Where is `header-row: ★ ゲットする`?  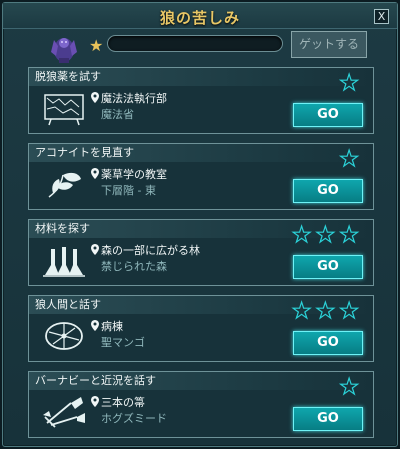 header-row: ★ ゲットする is located at coordinates (200, 48).